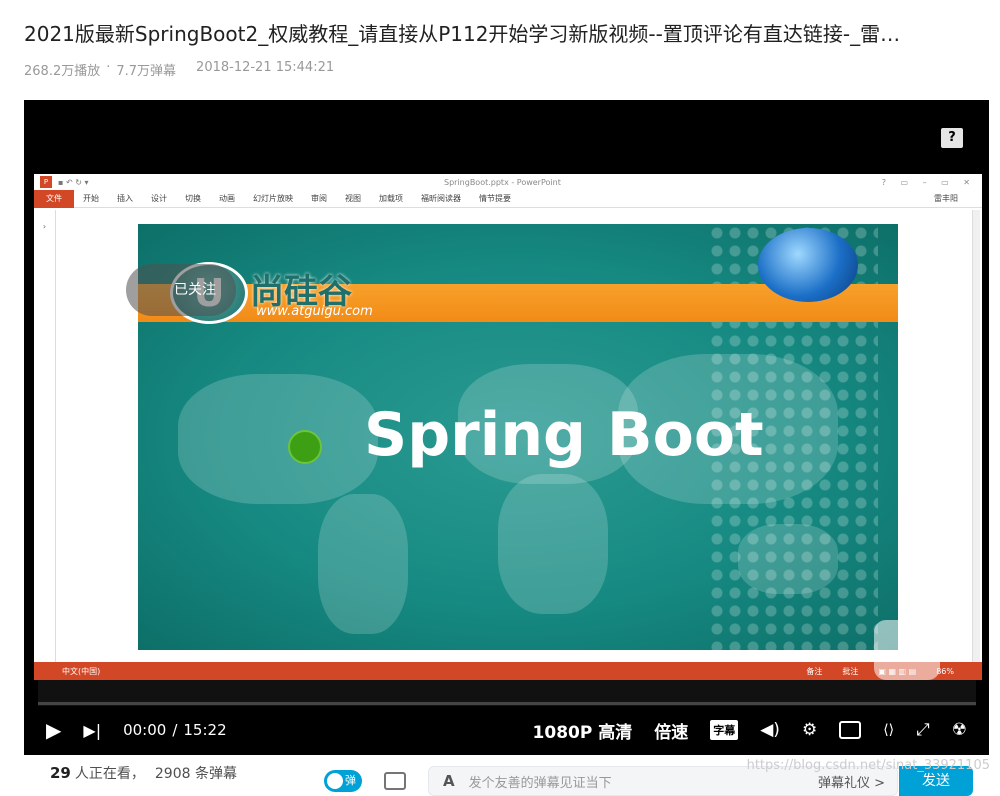 Image resolution: width=1000 pixels, height=796 pixels. Describe the element at coordinates (109, 774) in the screenshot. I see `viewers-label: 人正在看，` at that location.